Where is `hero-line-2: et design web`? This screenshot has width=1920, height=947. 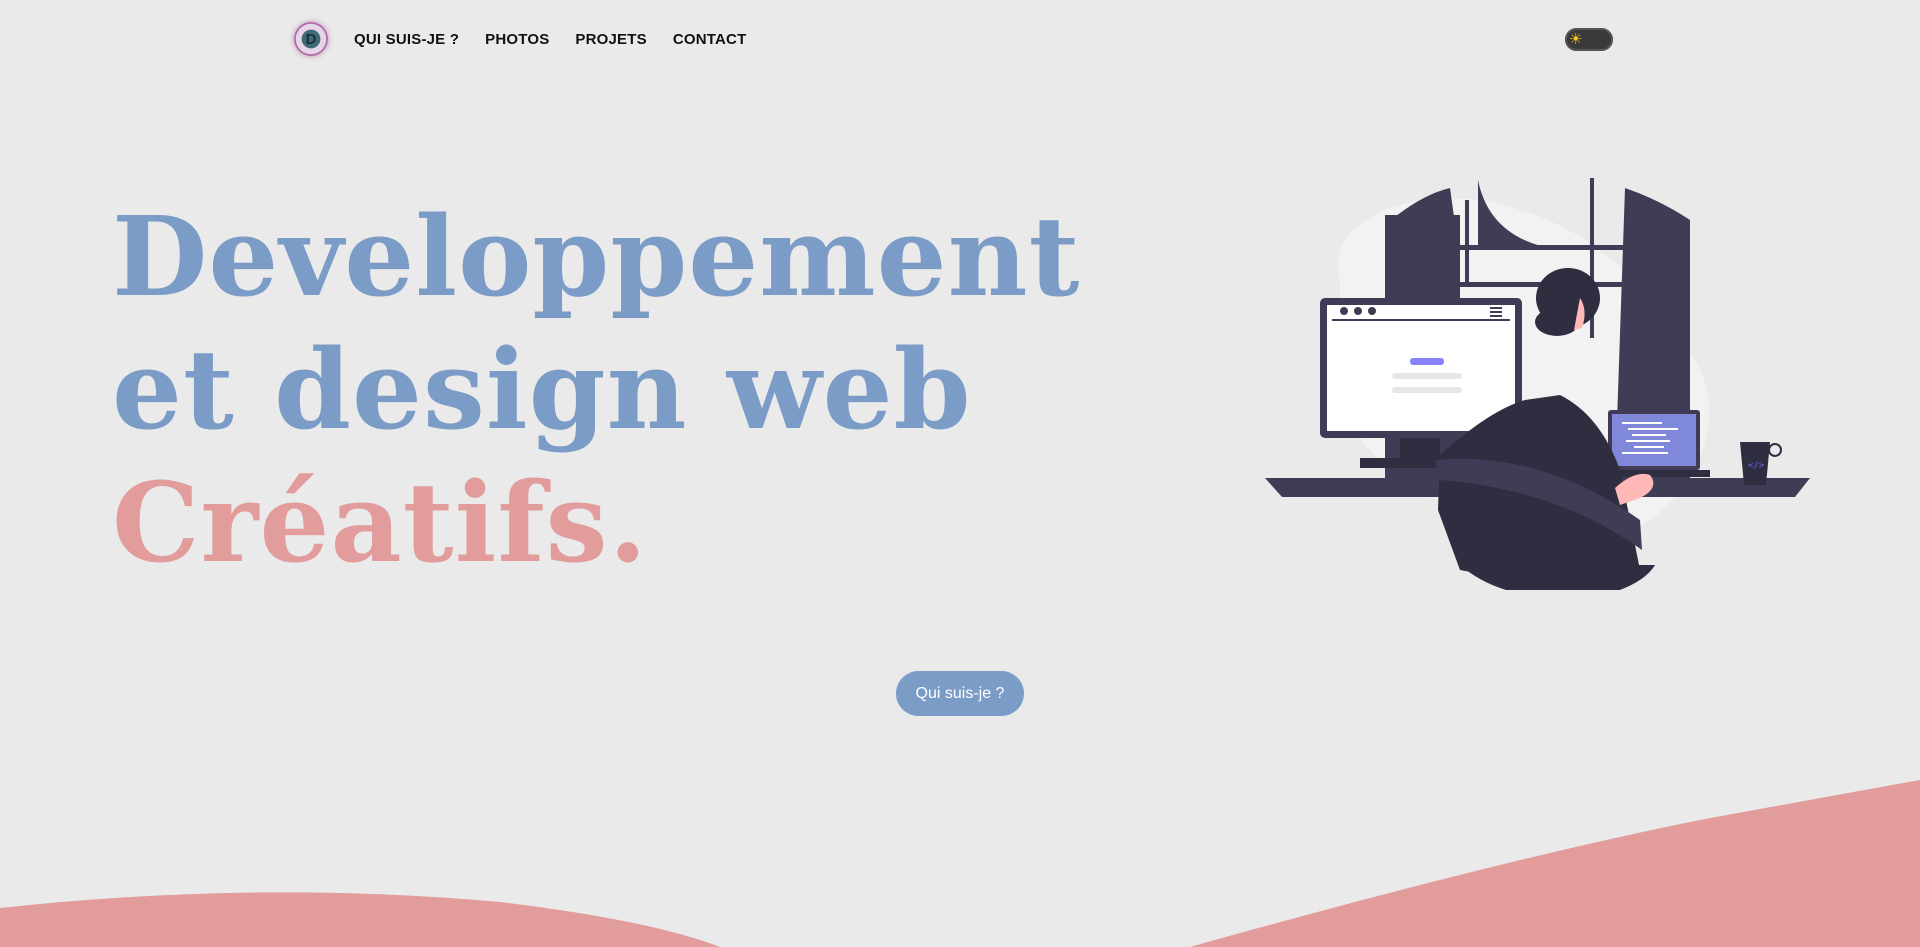 hero-line-2: et design web is located at coordinates (542, 389).